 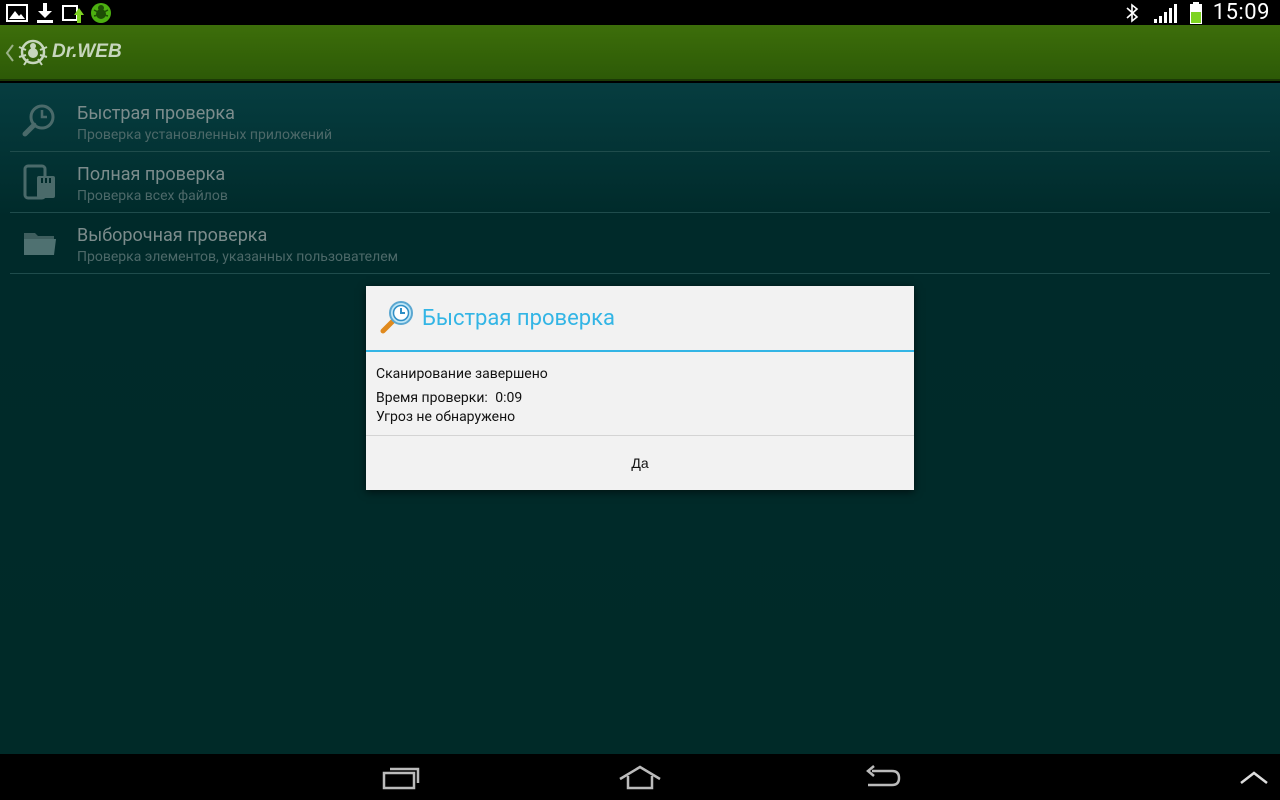 What do you see at coordinates (10, 53) in the screenshot?
I see `up-caret-icon` at bounding box center [10, 53].